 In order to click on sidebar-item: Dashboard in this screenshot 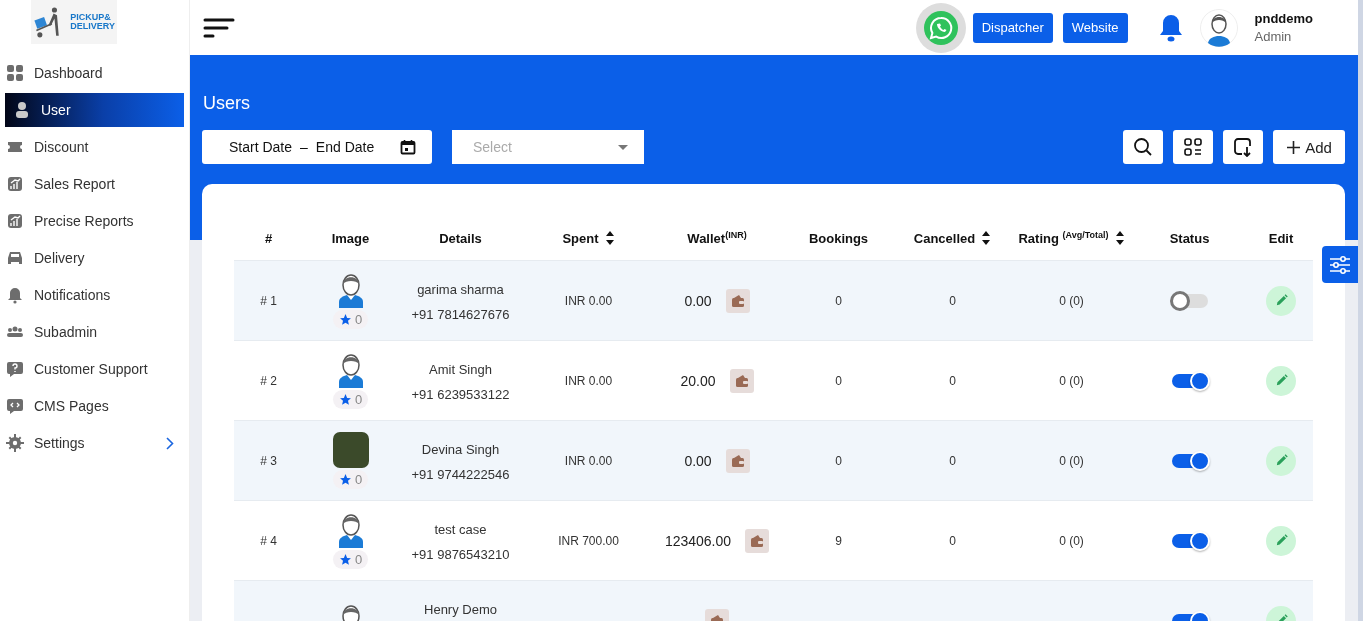, I will do `click(94, 73)`.